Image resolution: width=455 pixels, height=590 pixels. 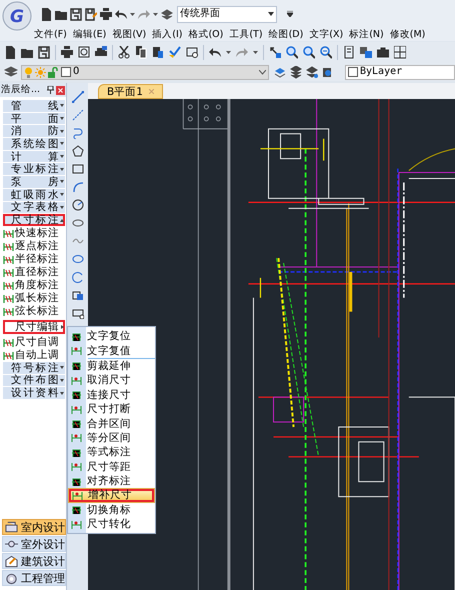 I want to click on workspace-tab: 室内设计, so click(x=34, y=527).